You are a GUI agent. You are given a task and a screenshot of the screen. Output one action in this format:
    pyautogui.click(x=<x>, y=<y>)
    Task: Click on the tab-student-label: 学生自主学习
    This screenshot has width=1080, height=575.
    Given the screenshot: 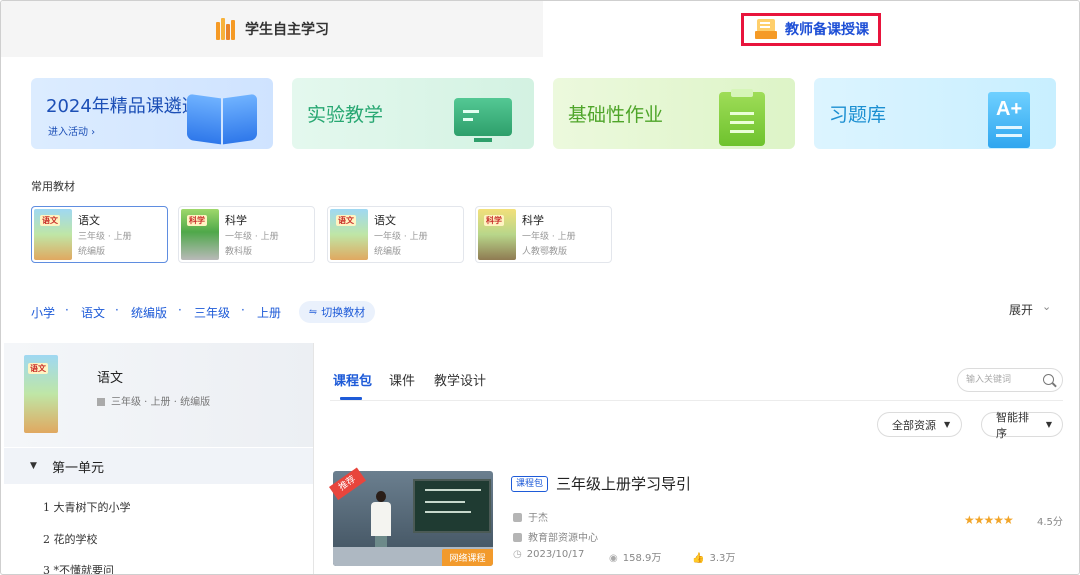 What is the action you would take?
    pyautogui.click(x=287, y=30)
    